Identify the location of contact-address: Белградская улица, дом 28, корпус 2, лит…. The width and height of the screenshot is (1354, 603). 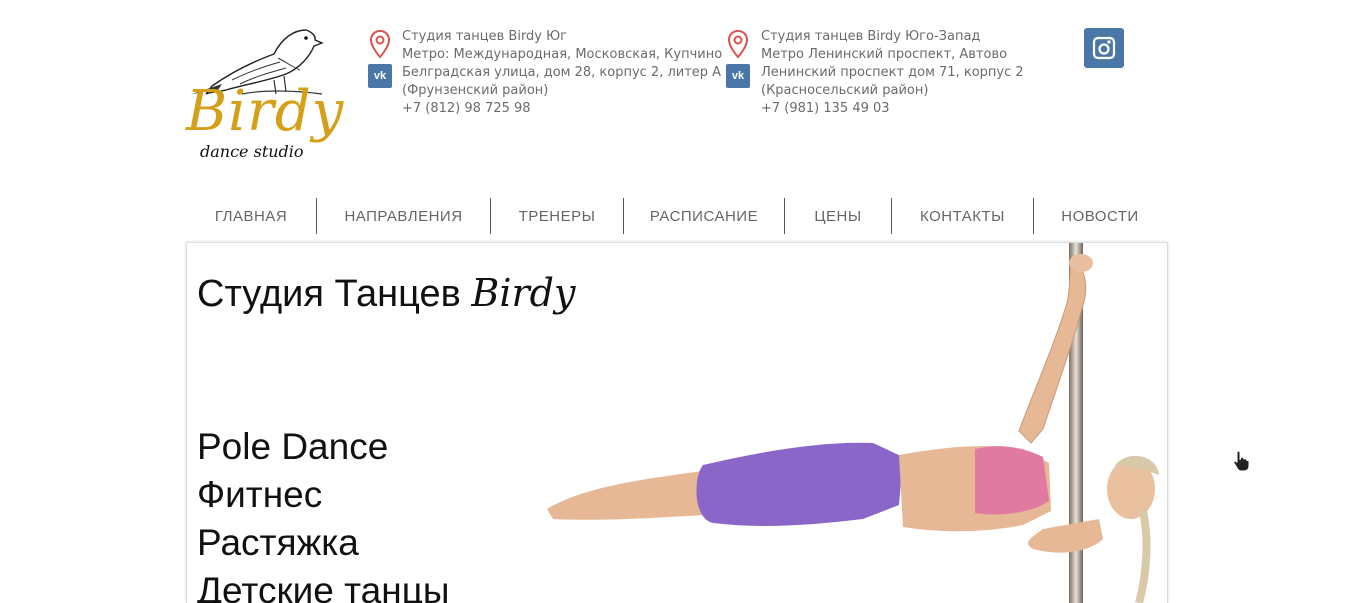
(562, 72).